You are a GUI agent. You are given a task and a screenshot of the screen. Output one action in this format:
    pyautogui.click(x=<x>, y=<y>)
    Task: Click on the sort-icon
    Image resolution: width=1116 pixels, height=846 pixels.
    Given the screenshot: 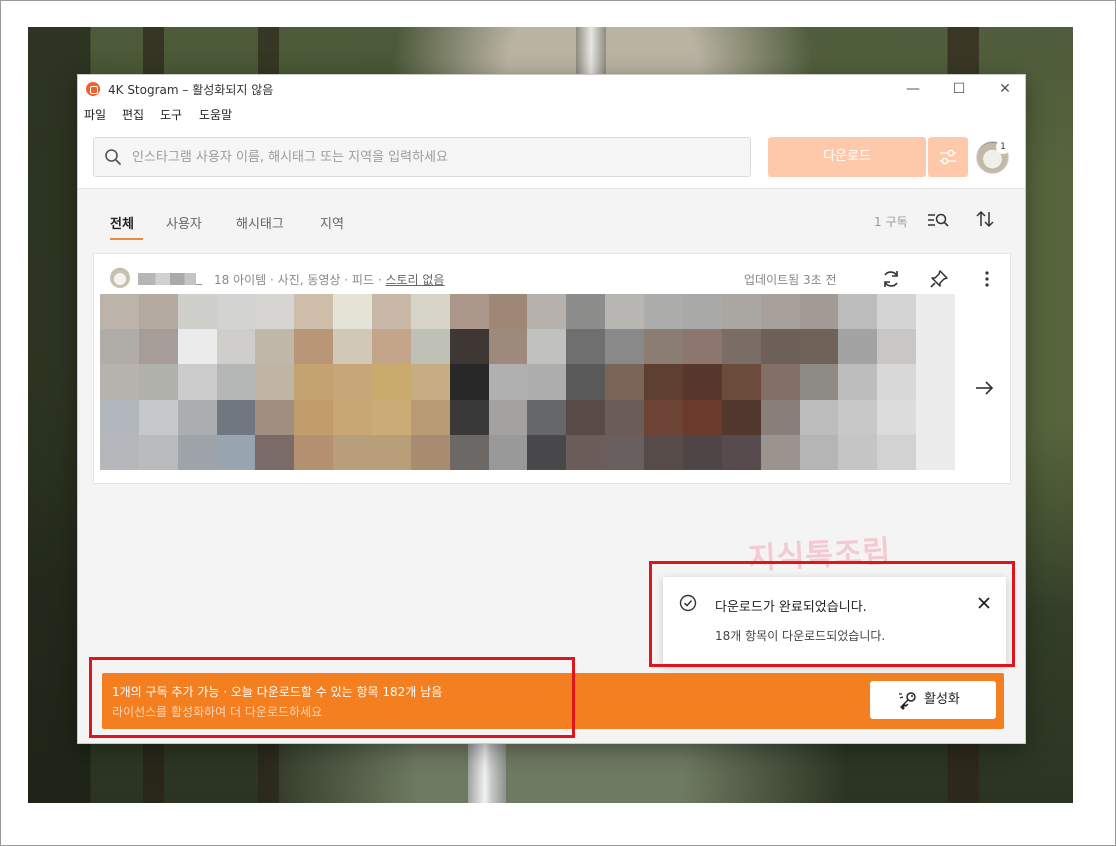 What is the action you would take?
    pyautogui.click(x=985, y=219)
    